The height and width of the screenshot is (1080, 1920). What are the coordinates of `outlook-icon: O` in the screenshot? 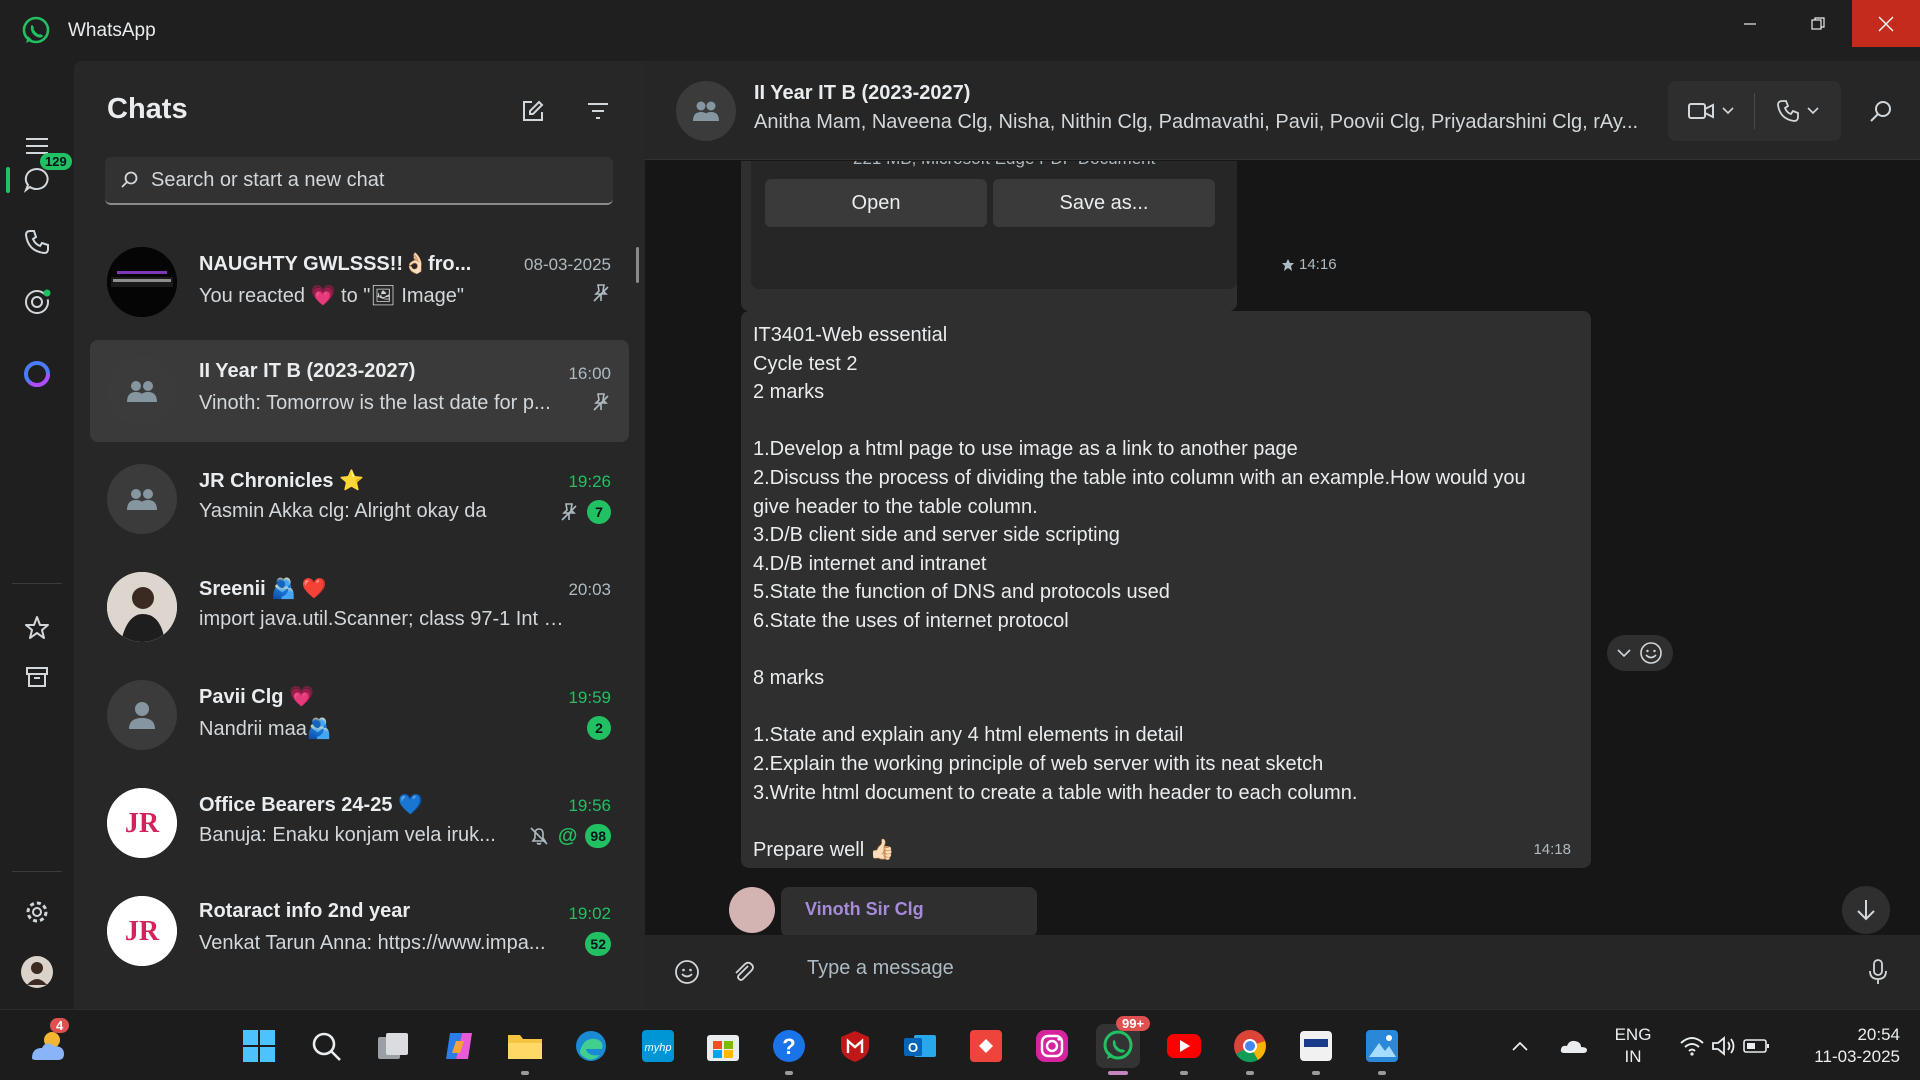 It's located at (920, 1046).